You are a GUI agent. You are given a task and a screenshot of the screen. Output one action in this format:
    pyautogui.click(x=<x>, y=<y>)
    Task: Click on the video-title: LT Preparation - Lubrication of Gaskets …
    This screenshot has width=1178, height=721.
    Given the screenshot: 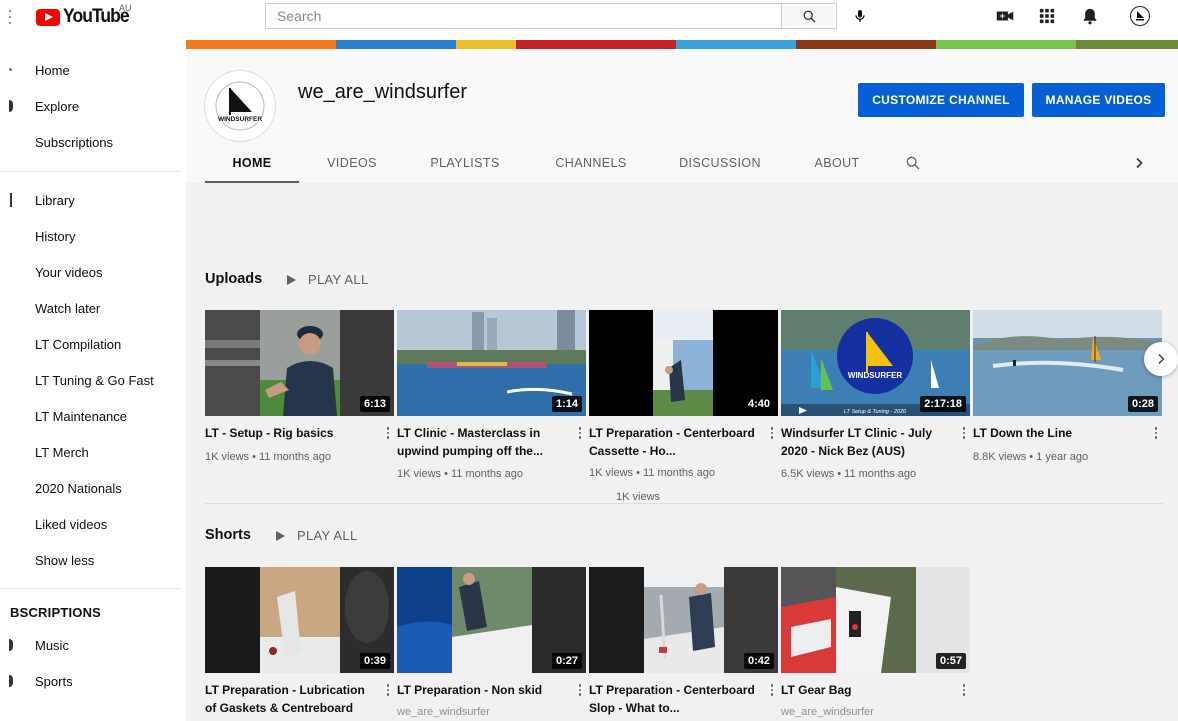 What is the action you would take?
    pyautogui.click(x=289, y=699)
    